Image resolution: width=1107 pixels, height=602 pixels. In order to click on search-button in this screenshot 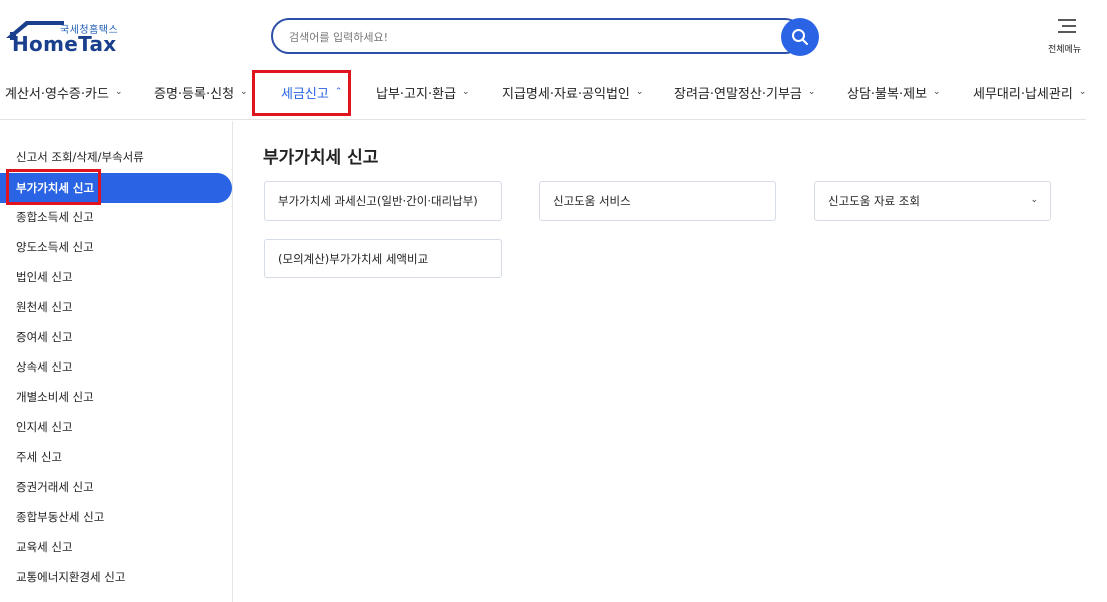, I will do `click(800, 37)`.